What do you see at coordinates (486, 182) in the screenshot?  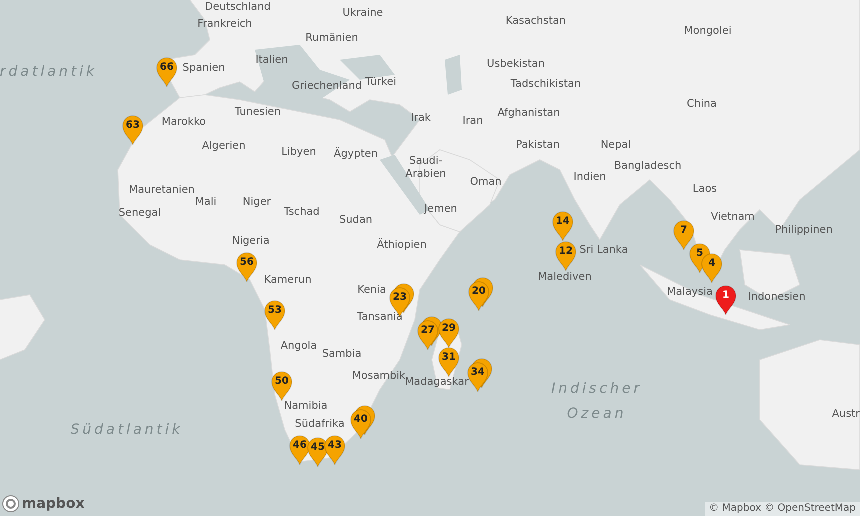 I see `country-label: Oman` at bounding box center [486, 182].